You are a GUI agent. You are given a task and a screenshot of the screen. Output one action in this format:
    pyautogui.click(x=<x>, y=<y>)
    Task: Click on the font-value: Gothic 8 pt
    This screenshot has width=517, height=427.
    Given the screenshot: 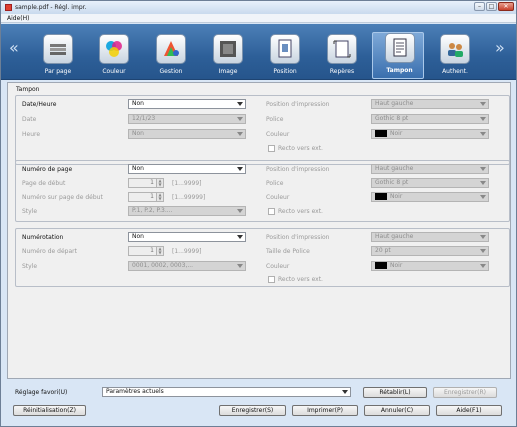 What is the action you would take?
    pyautogui.click(x=392, y=182)
    